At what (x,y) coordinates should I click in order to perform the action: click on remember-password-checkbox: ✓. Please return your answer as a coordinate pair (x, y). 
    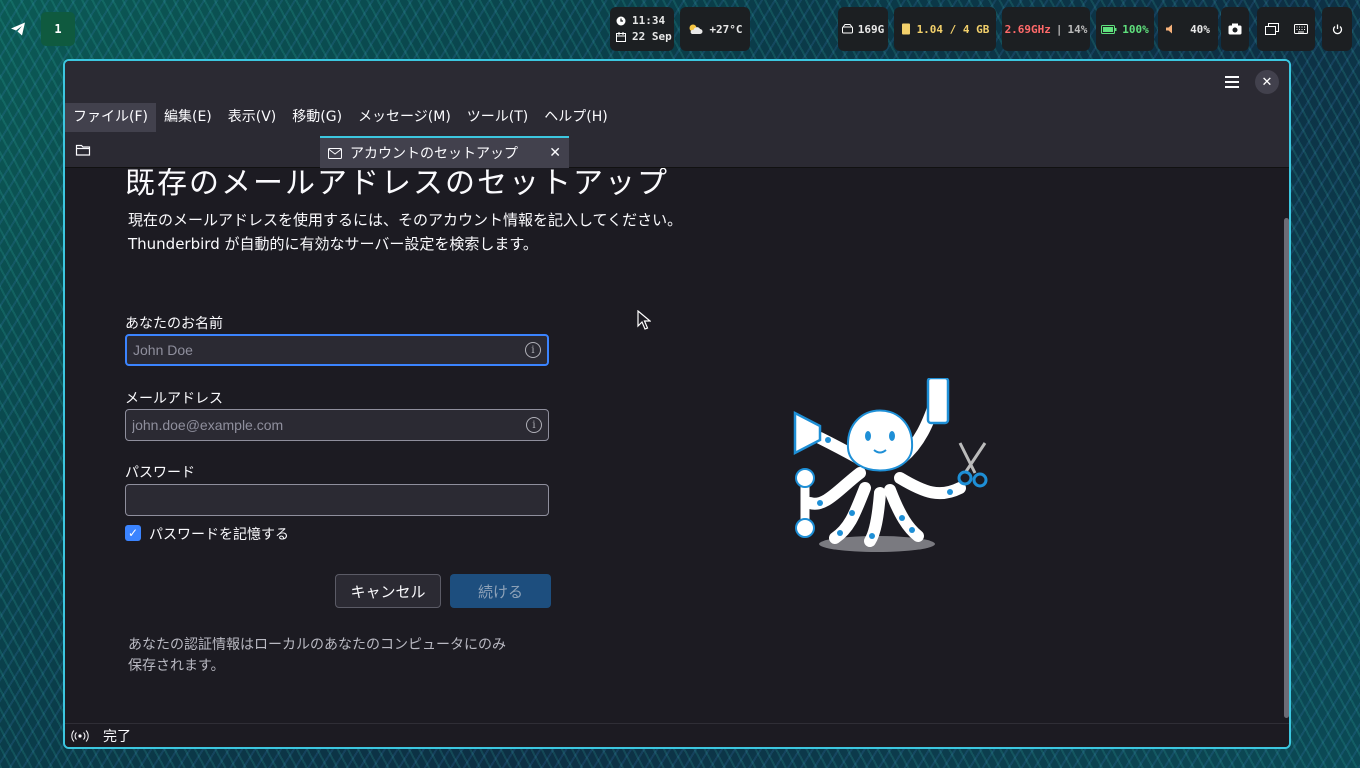
    Looking at the image, I should click on (133, 533).